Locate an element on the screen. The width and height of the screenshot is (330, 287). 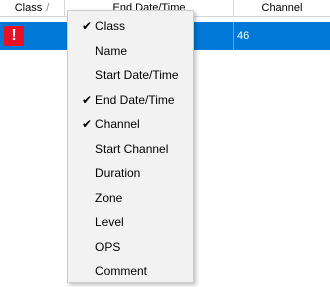
menu-item-label: Channel is located at coordinates (117, 124).